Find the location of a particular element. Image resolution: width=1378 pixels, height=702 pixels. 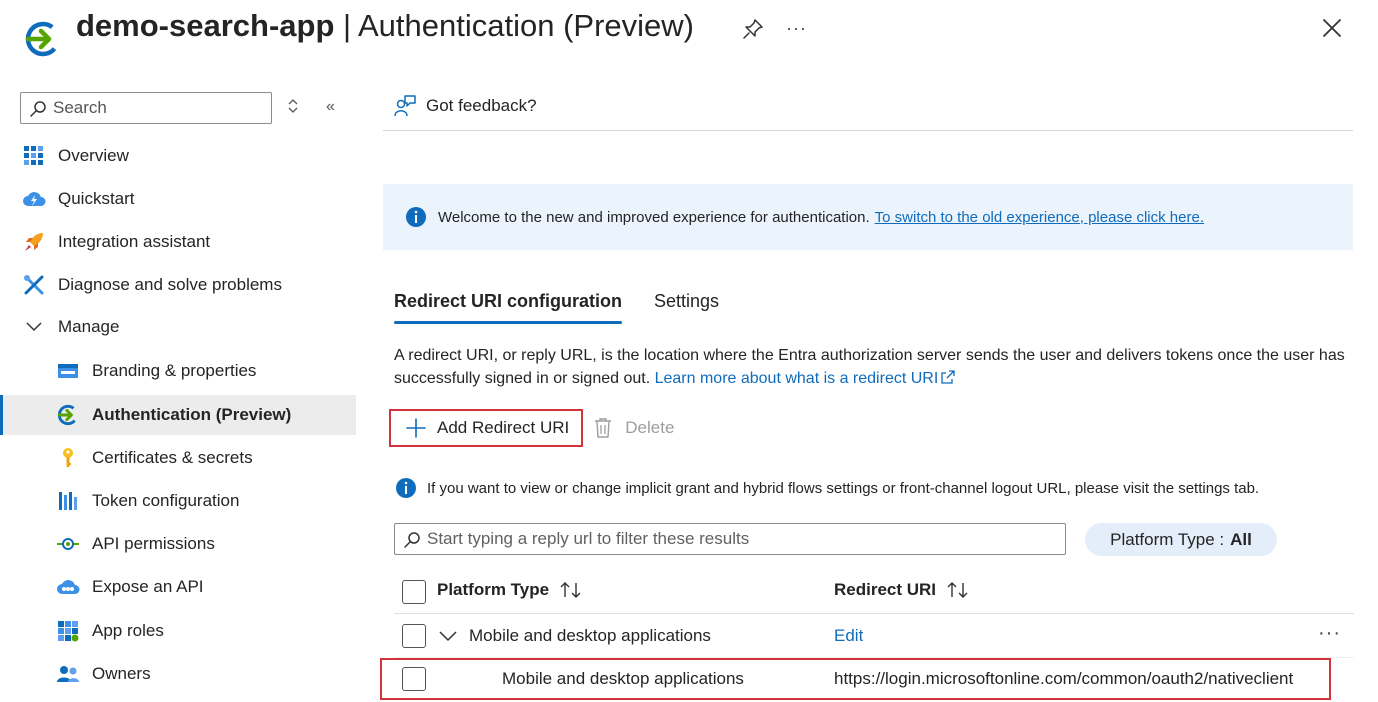

pin-icon is located at coordinates (753, 29).